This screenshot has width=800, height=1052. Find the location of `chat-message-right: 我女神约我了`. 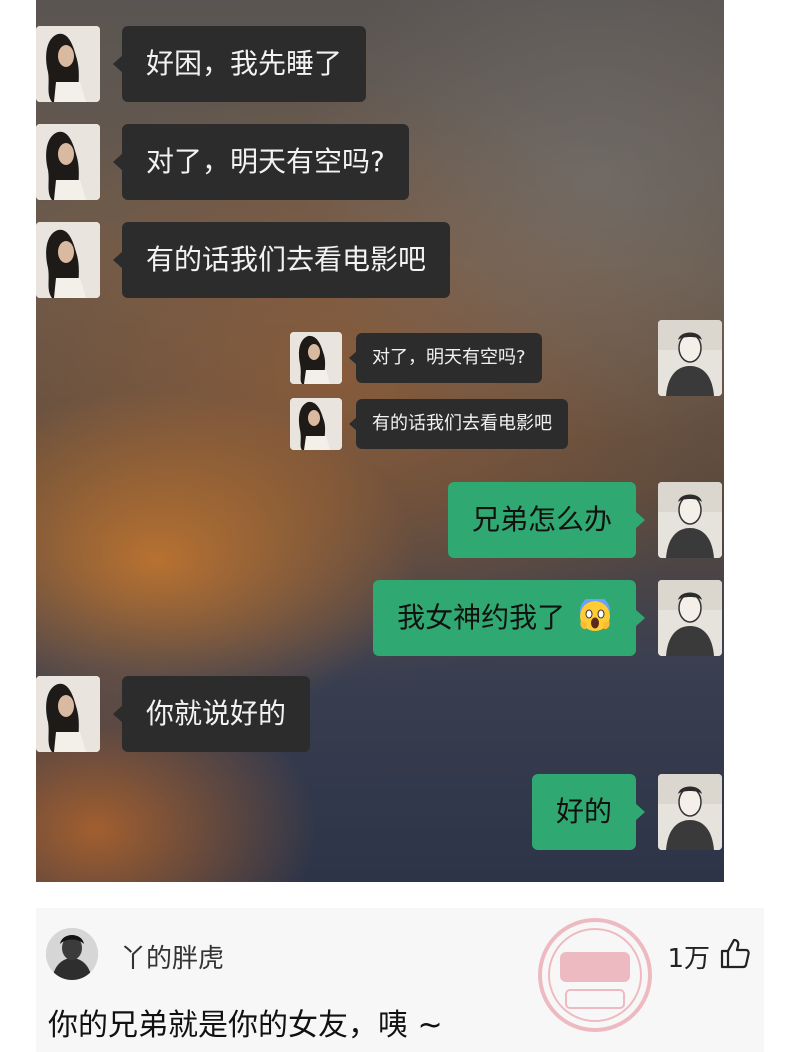

chat-message-right: 我女神约我了 is located at coordinates (547, 618).